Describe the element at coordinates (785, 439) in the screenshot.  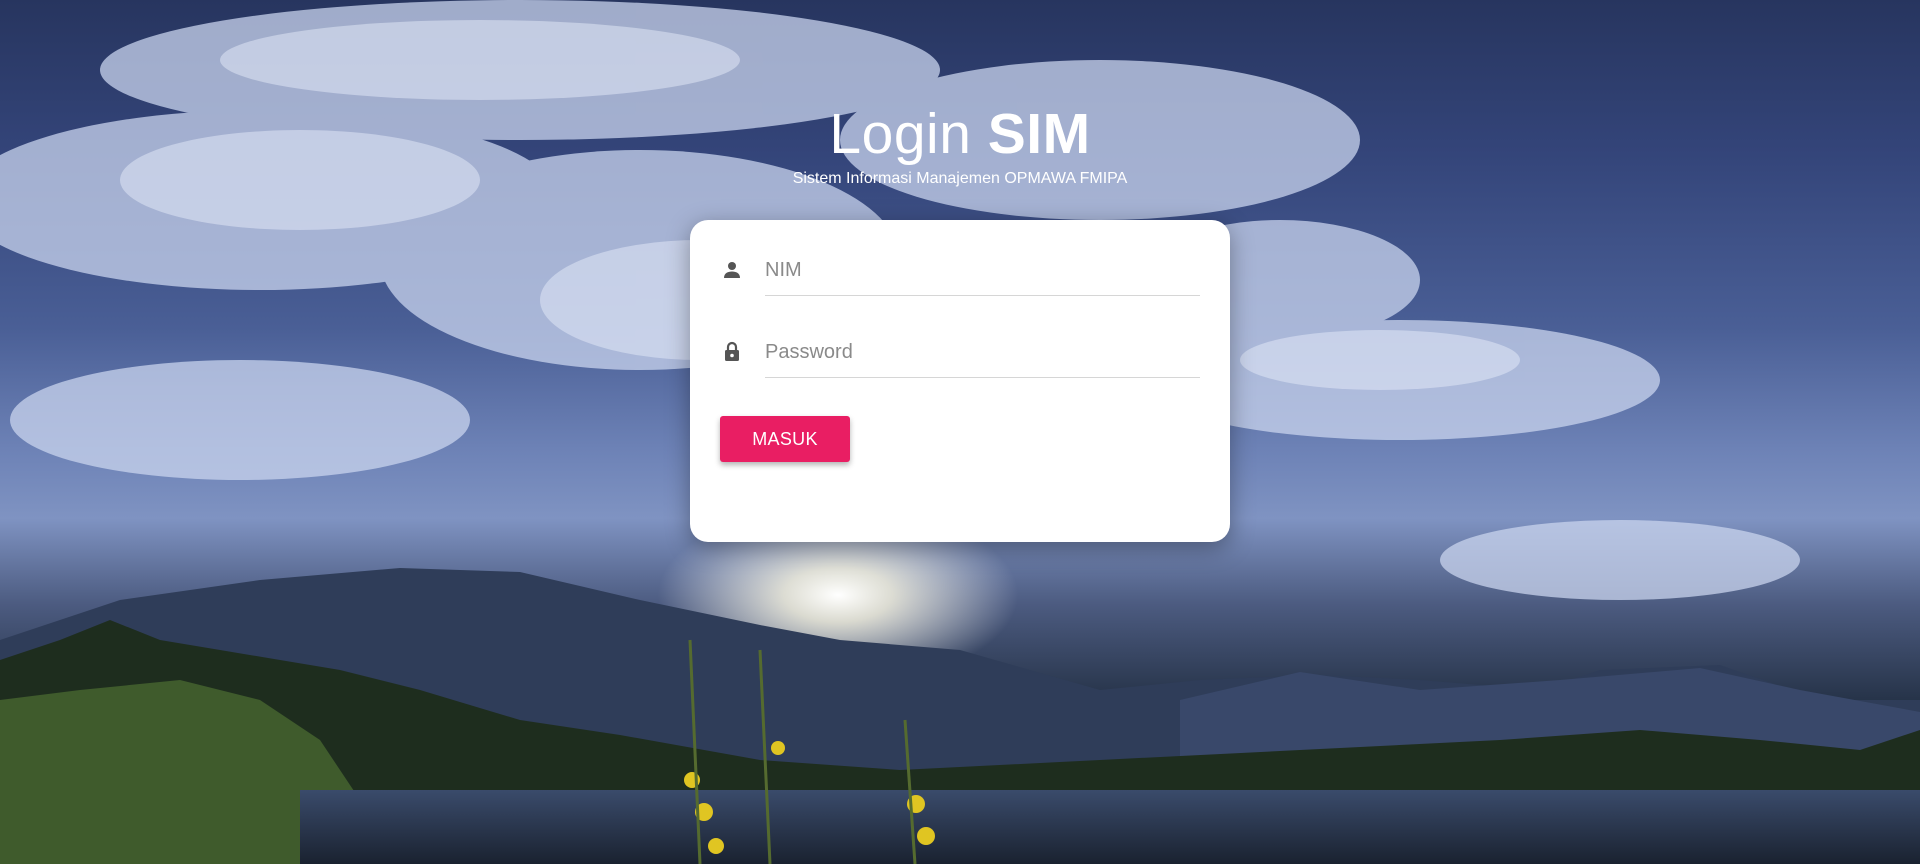
I see `masuk-button: MASUK` at that location.